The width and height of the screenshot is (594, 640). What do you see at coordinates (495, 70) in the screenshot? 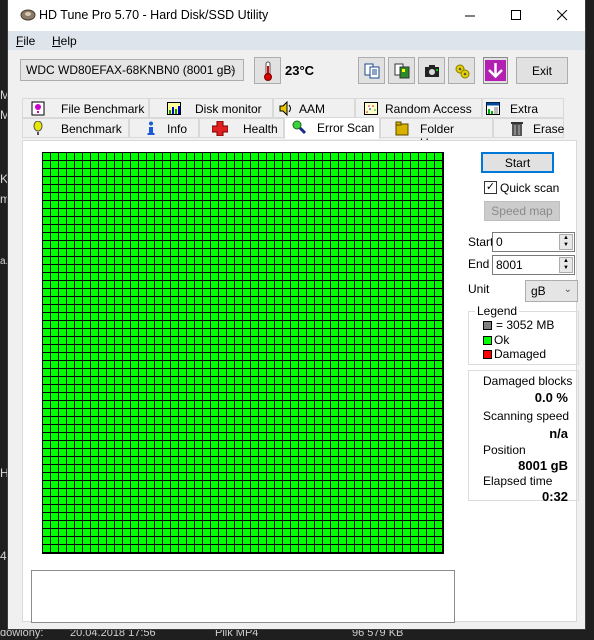
I see `download-button` at bounding box center [495, 70].